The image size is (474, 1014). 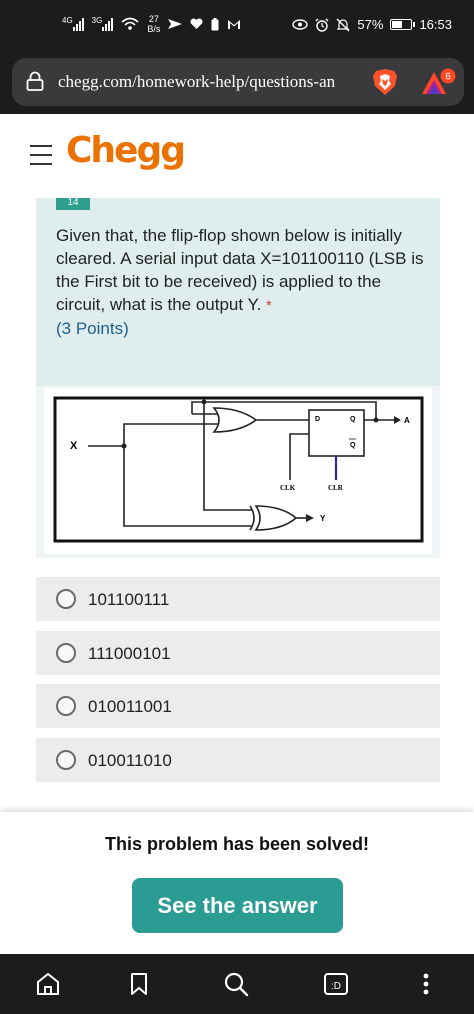 I want to click on signal-icon-1: 4G, so click(x=73, y=24).